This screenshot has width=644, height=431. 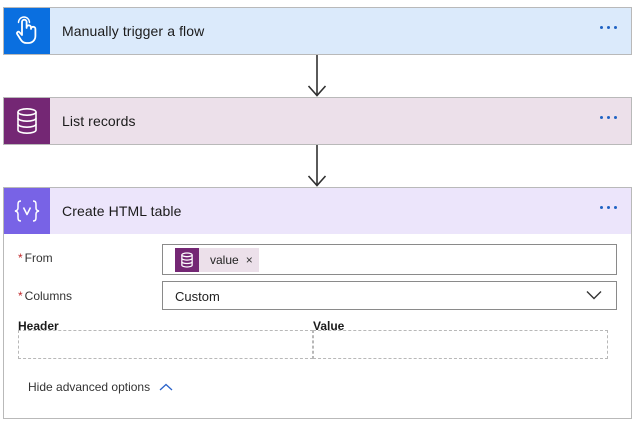 I want to click on dynamic-content-token: value ×, so click(x=217, y=260).